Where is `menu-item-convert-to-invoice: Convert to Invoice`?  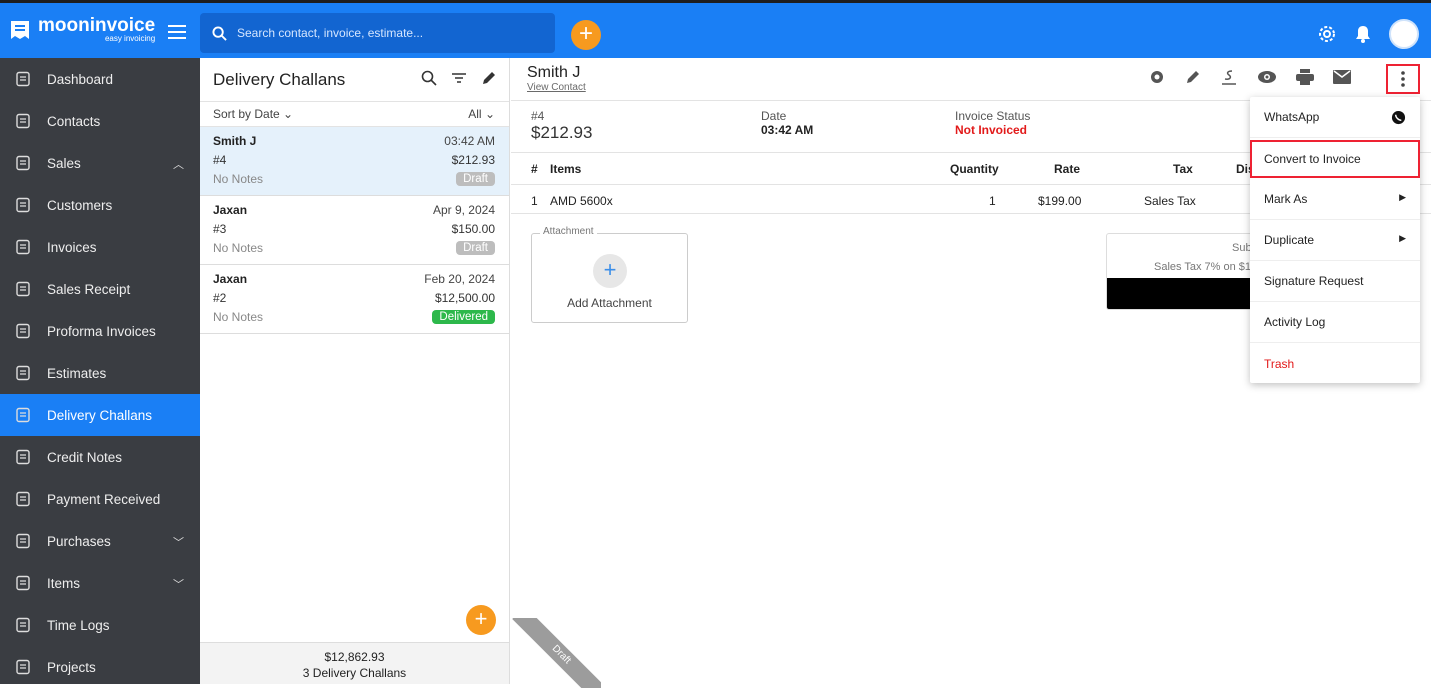
menu-item-convert-to-invoice: Convert to Invoice is located at coordinates (1335, 159).